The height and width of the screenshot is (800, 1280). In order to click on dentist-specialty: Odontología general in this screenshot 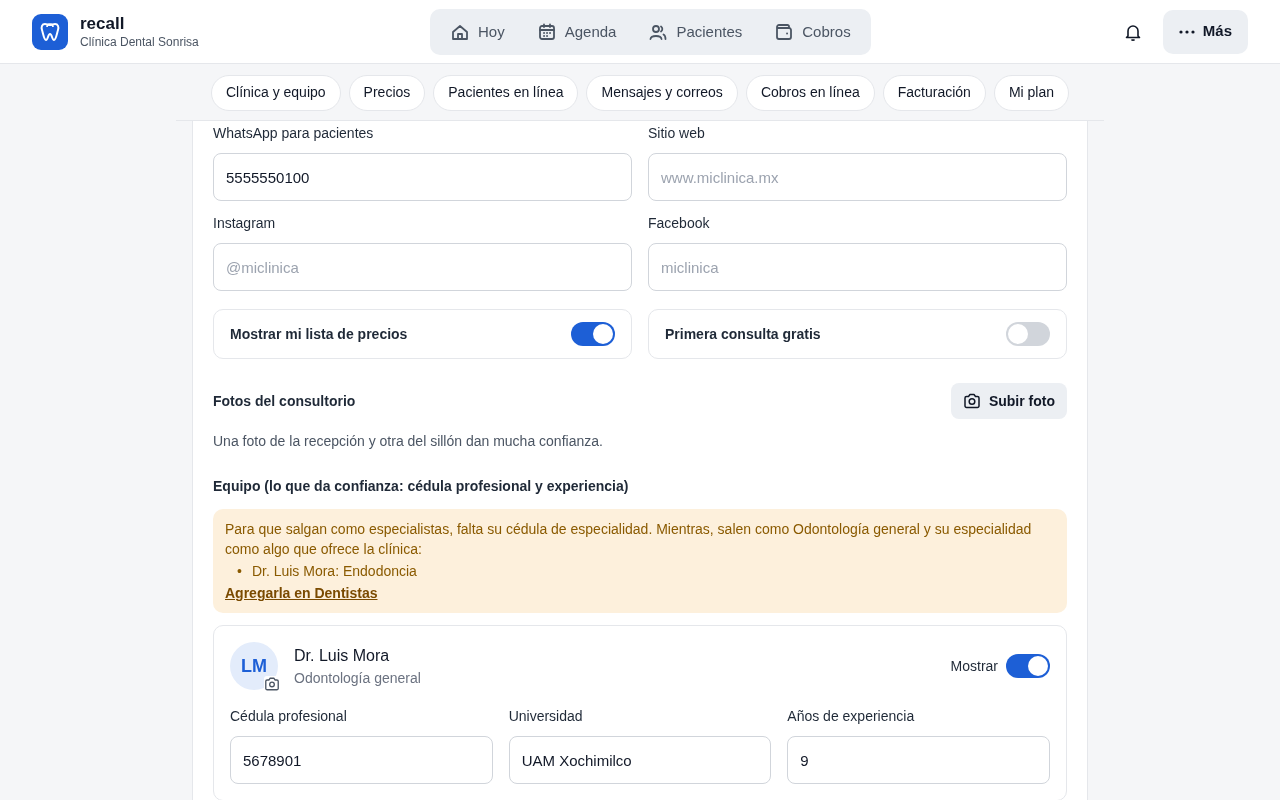, I will do `click(357, 678)`.